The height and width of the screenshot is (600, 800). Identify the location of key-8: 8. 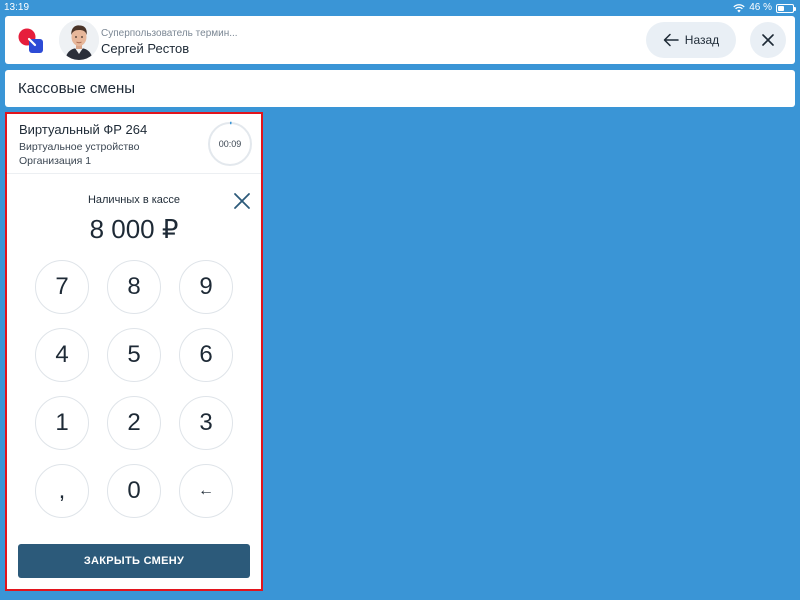
(134, 287).